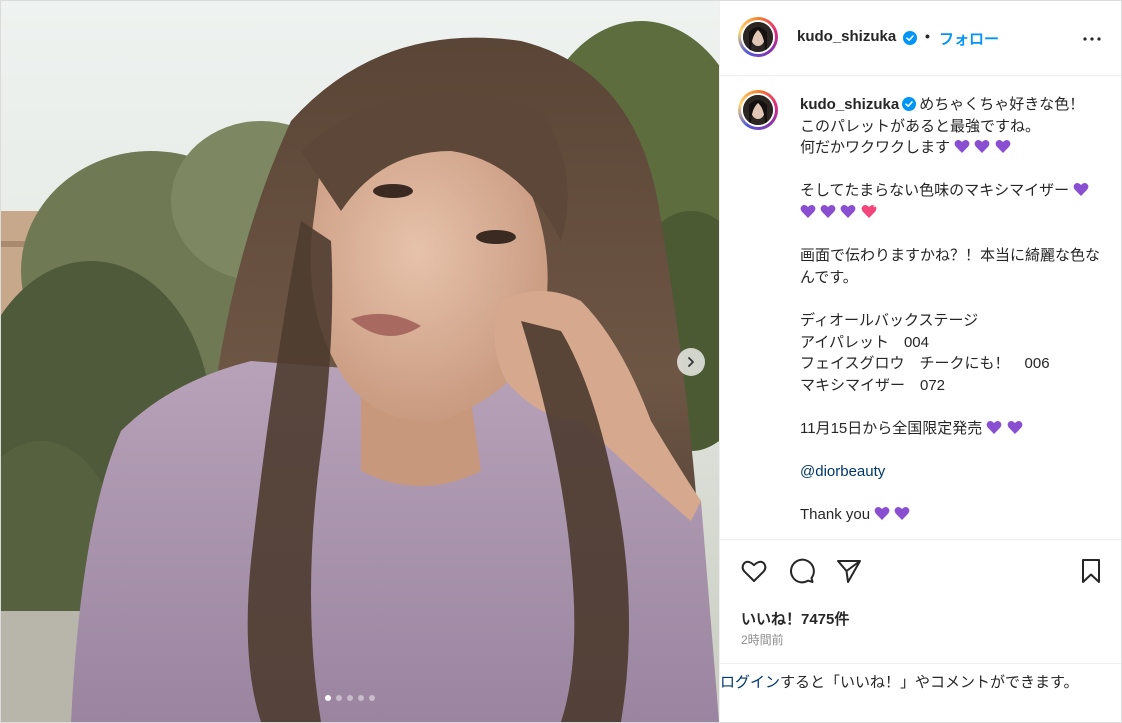 This screenshot has width=1122, height=723. What do you see at coordinates (929, 682) in the screenshot?
I see `login-prompt-text: すると「いいね！」やコメントができます。` at bounding box center [929, 682].